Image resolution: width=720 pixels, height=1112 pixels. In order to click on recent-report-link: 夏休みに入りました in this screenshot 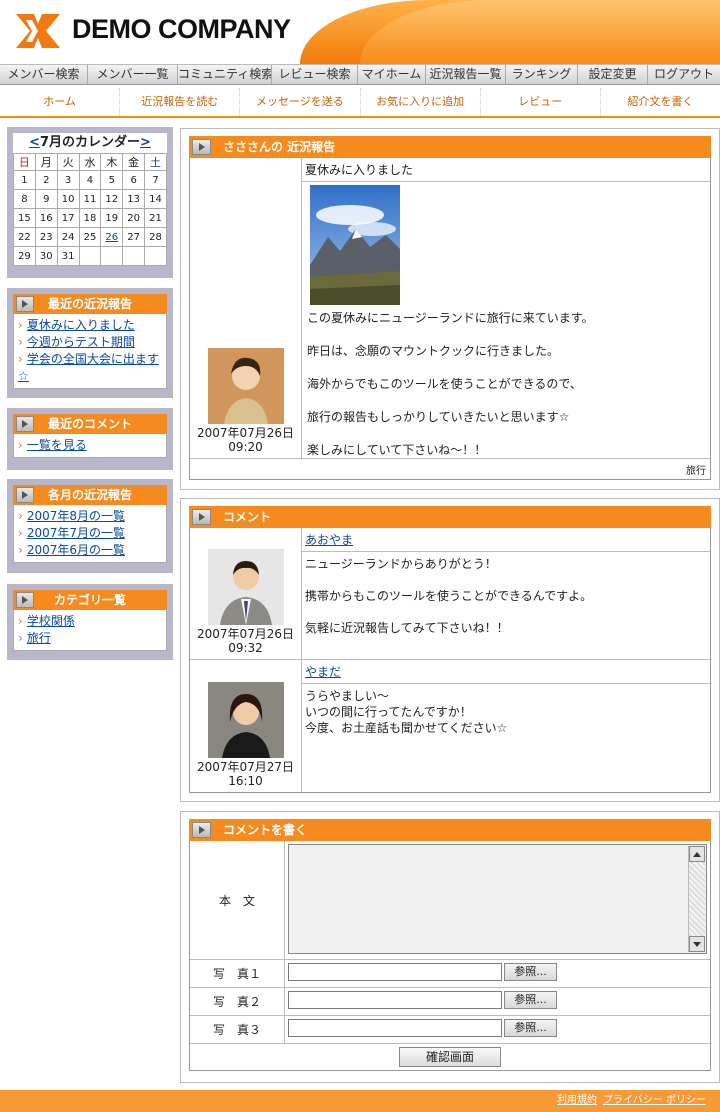, I will do `click(81, 325)`.